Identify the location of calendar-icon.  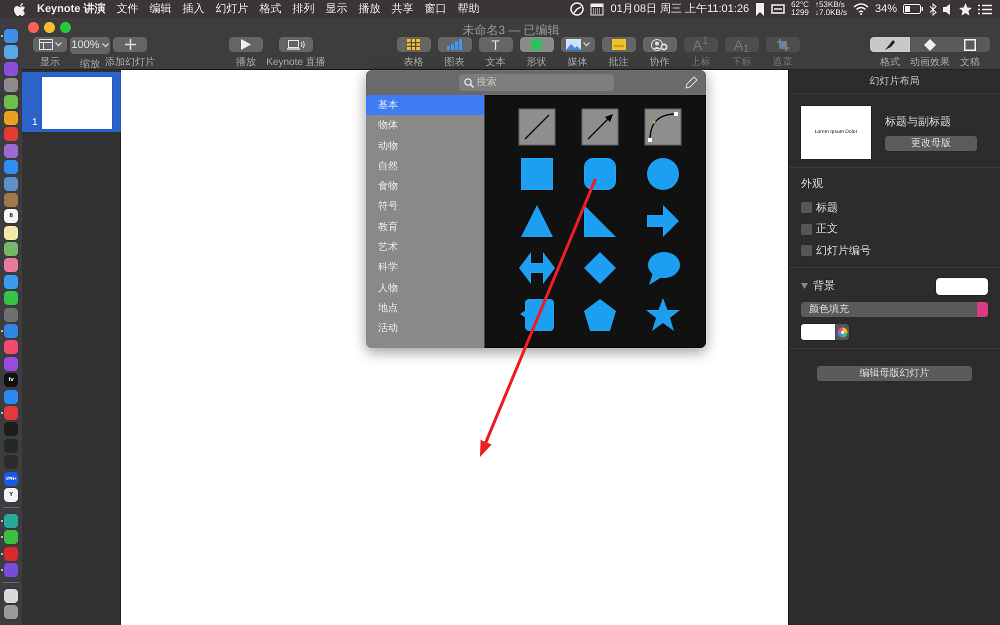
(597, 9).